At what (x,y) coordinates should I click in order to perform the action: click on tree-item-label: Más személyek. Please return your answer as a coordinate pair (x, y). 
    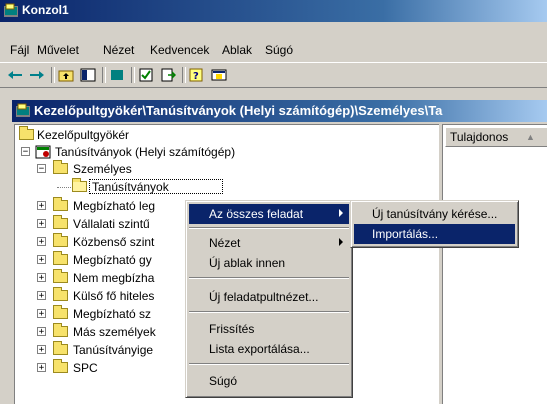
    Looking at the image, I should click on (114, 332).